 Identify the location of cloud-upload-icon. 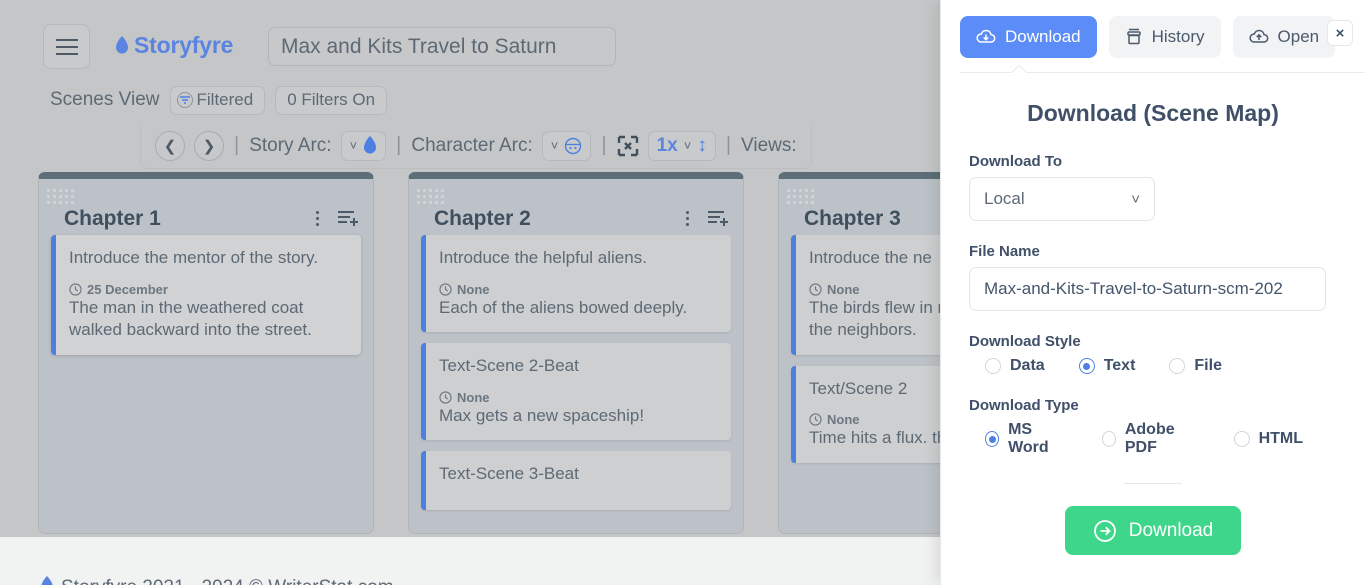
(1258, 36).